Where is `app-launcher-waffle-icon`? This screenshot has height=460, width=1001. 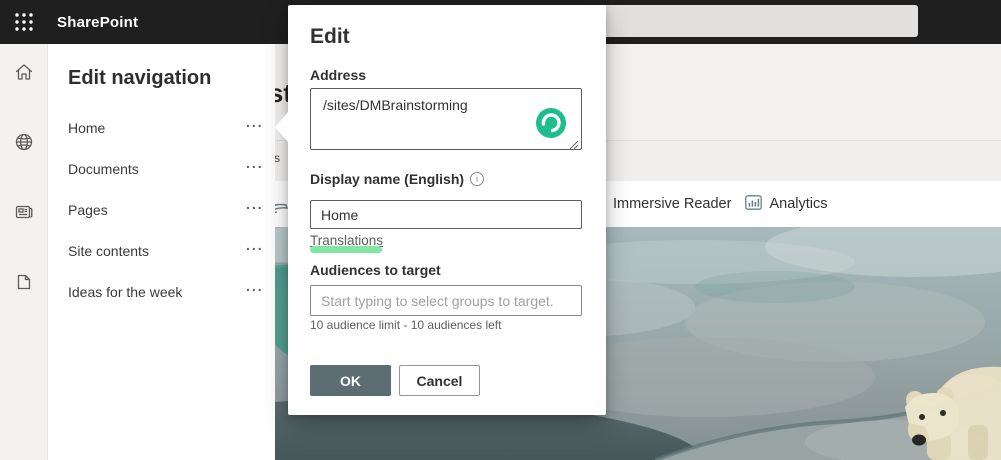
app-launcher-waffle-icon is located at coordinates (24, 22).